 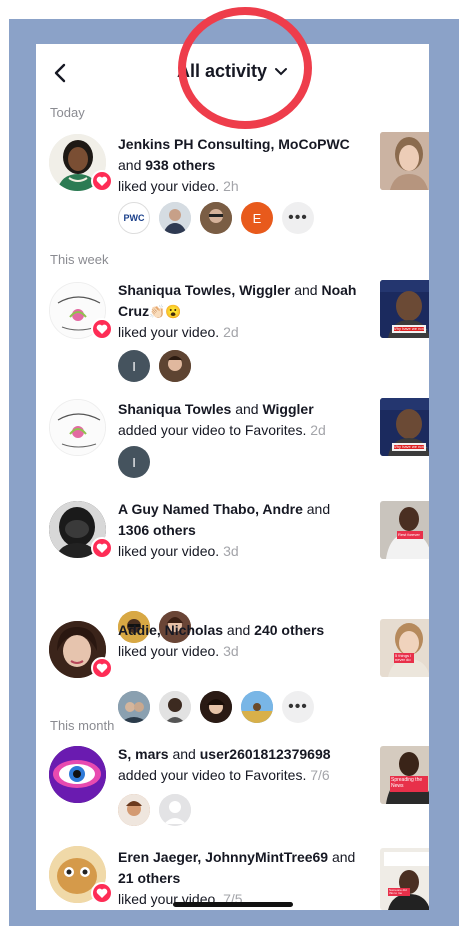 I want to click on activity-filter-dropdown: All activity, so click(x=232, y=71).